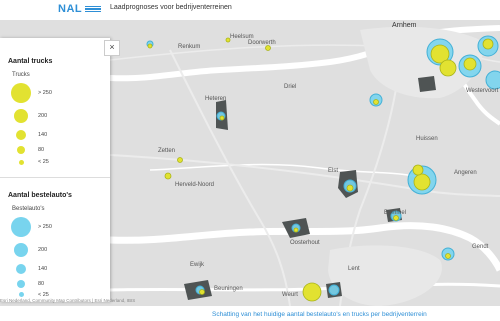 The width and height of the screenshot is (500, 321). What do you see at coordinates (404, 25) in the screenshot?
I see `place-label-arnhem: Arnhem` at bounding box center [404, 25].